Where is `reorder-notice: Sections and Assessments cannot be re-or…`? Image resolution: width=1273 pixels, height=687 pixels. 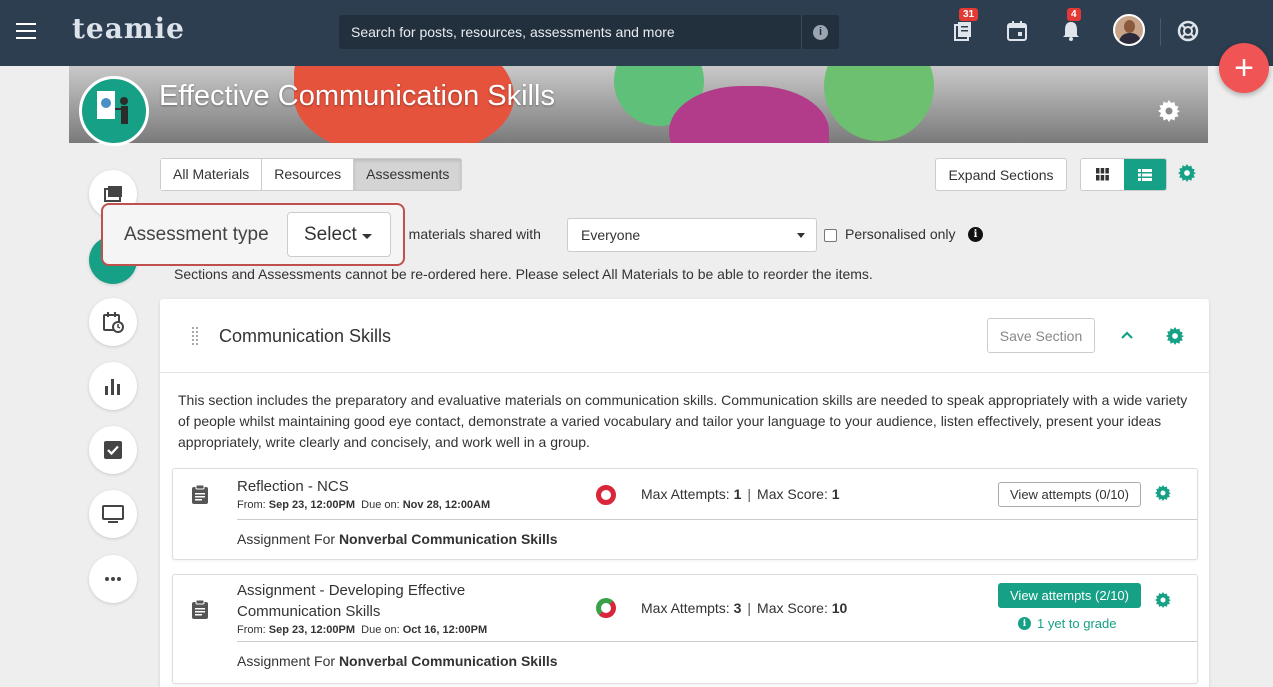 reorder-notice: Sections and Assessments cannot be re-or… is located at coordinates (523, 274).